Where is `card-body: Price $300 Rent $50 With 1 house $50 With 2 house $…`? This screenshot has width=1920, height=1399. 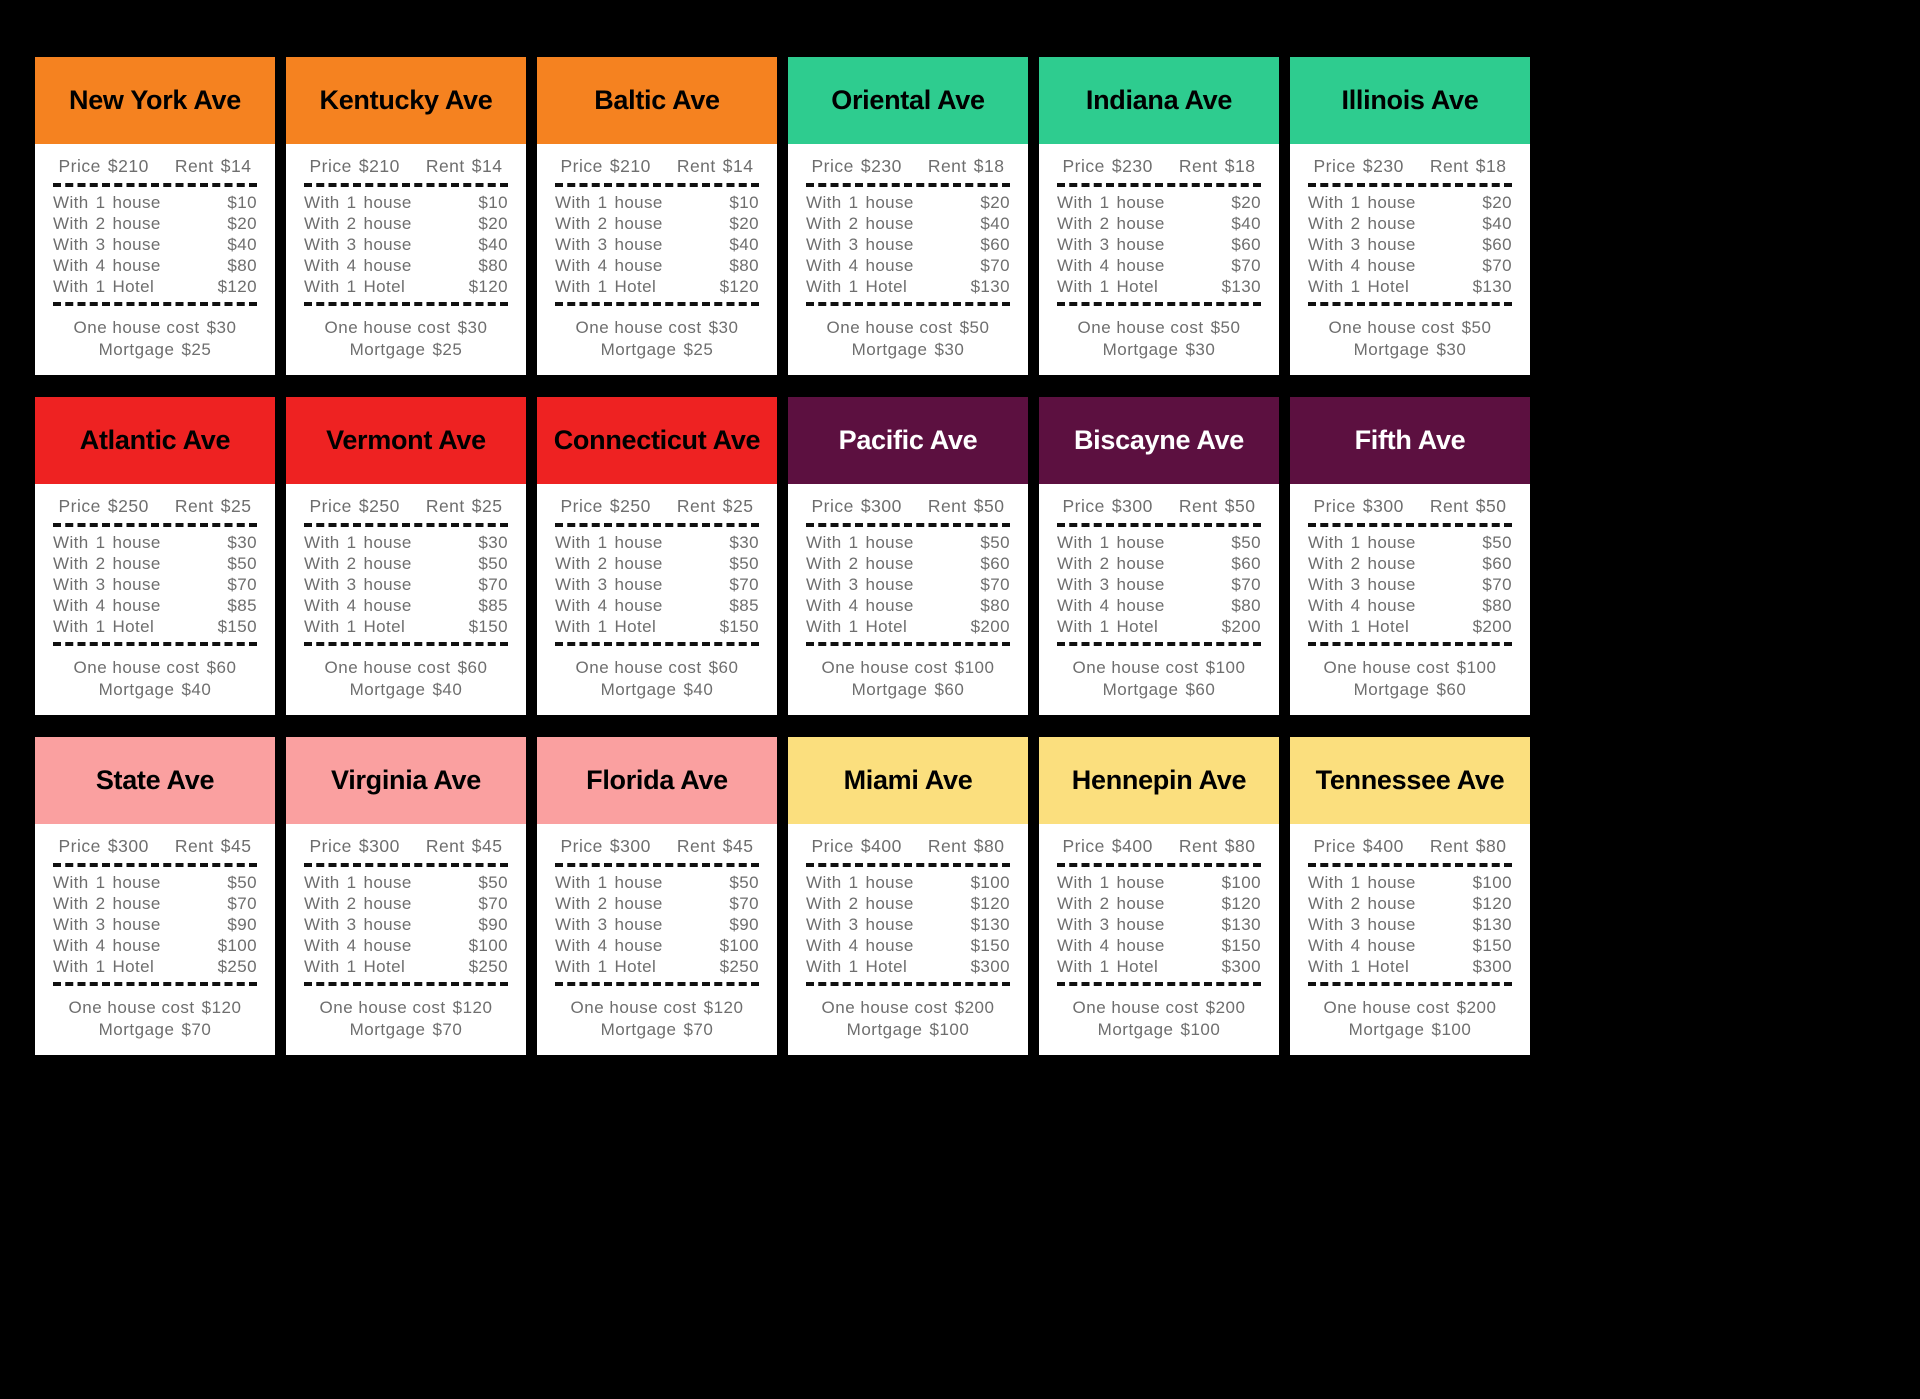 card-body: Price $300 Rent $50 With 1 house $50 With 2 house $… is located at coordinates (908, 599).